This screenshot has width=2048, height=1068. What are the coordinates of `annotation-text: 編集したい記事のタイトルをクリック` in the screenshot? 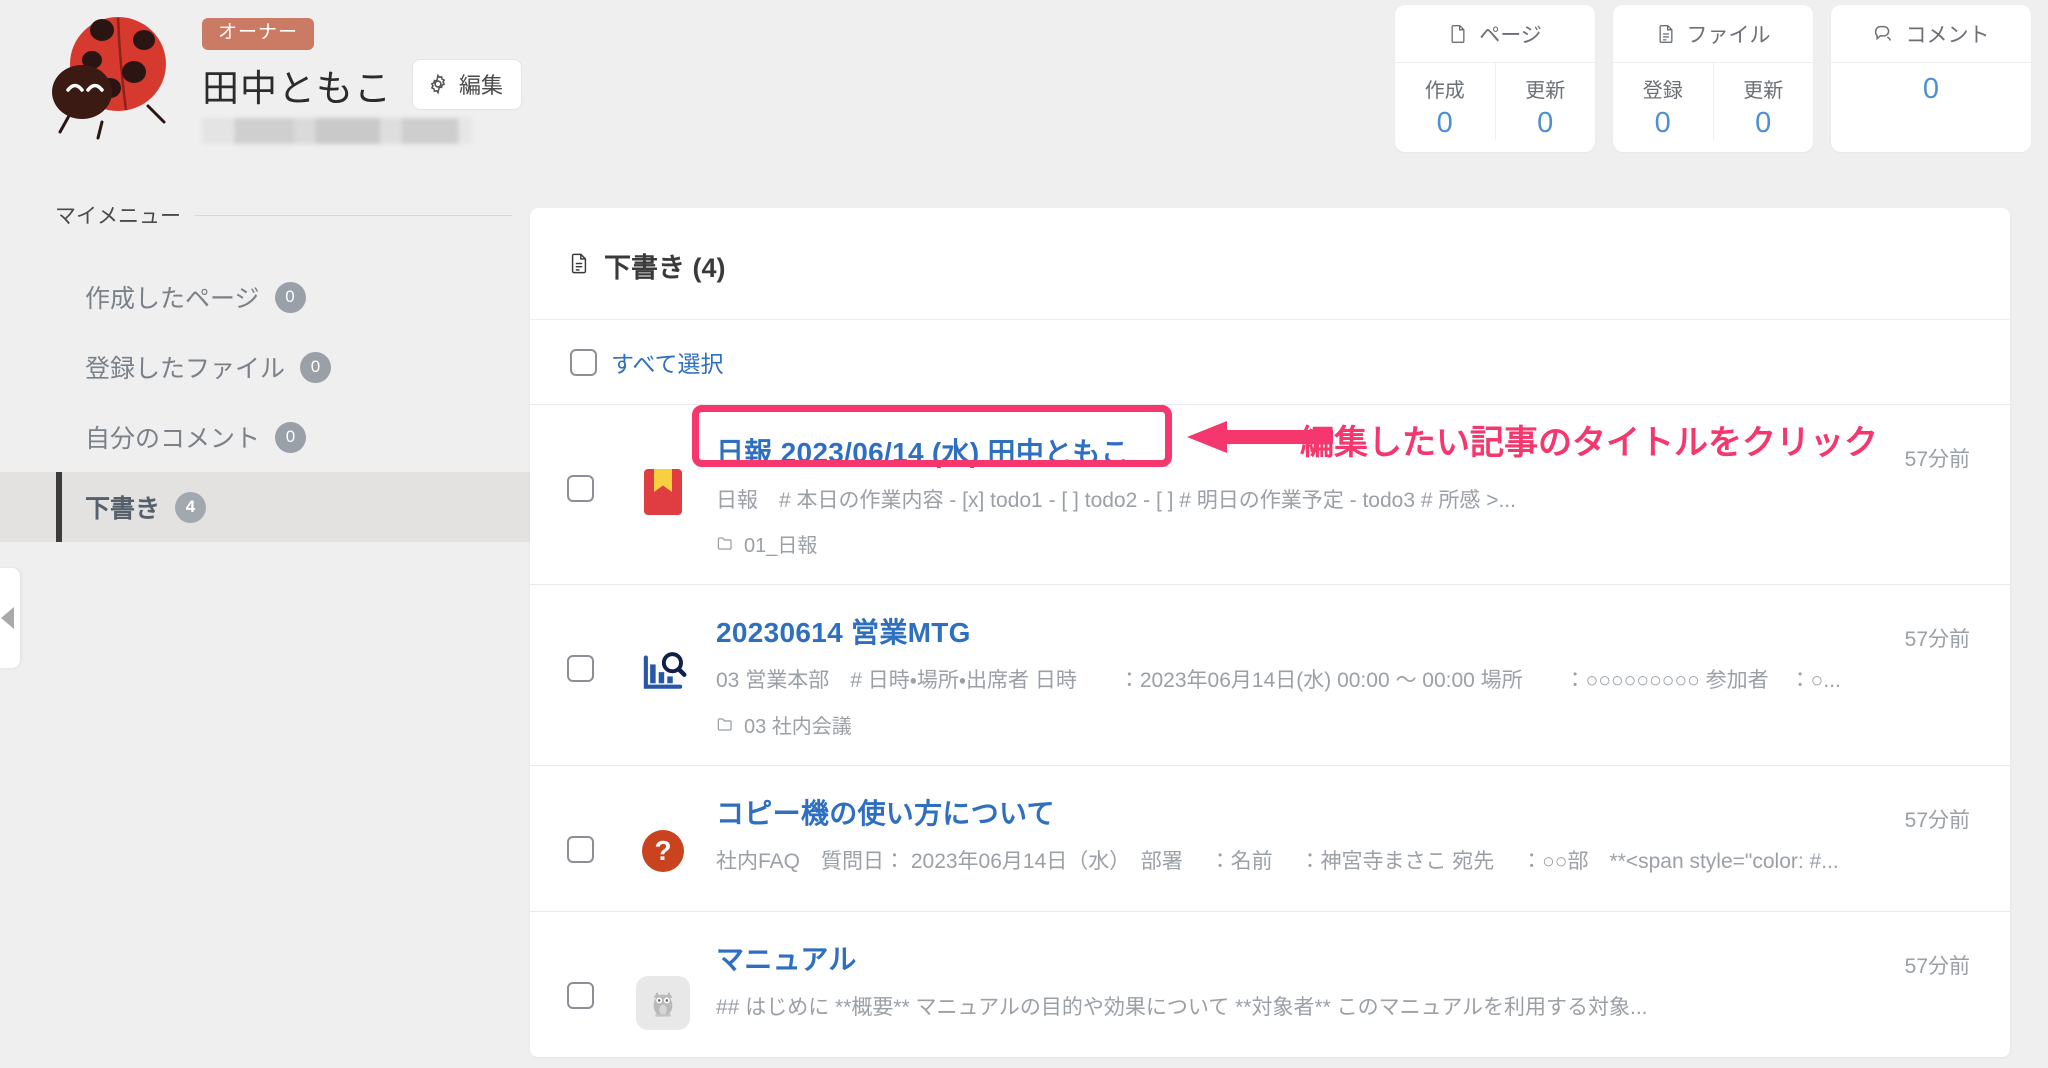 It's located at (1589, 443).